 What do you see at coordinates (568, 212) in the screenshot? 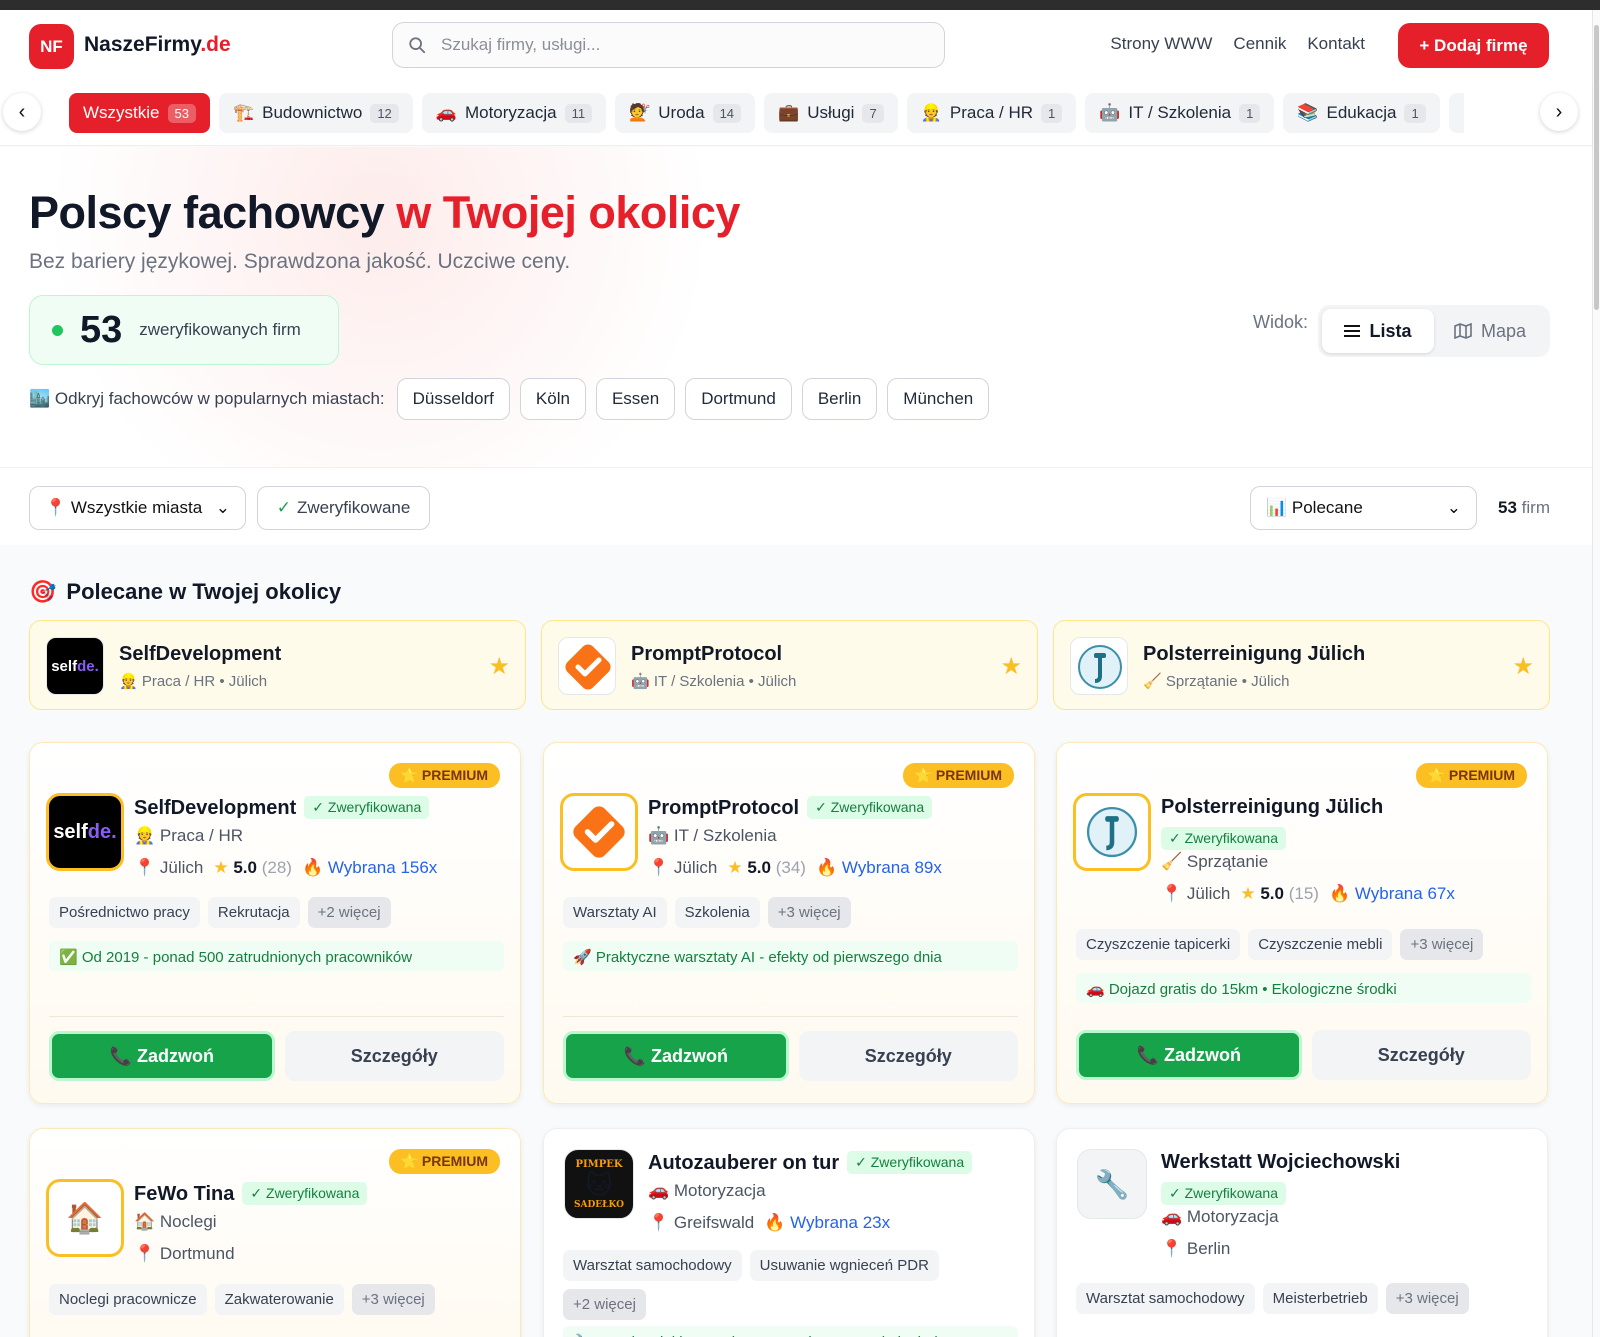
I see `title-highlight: w Twojej okolicy` at bounding box center [568, 212].